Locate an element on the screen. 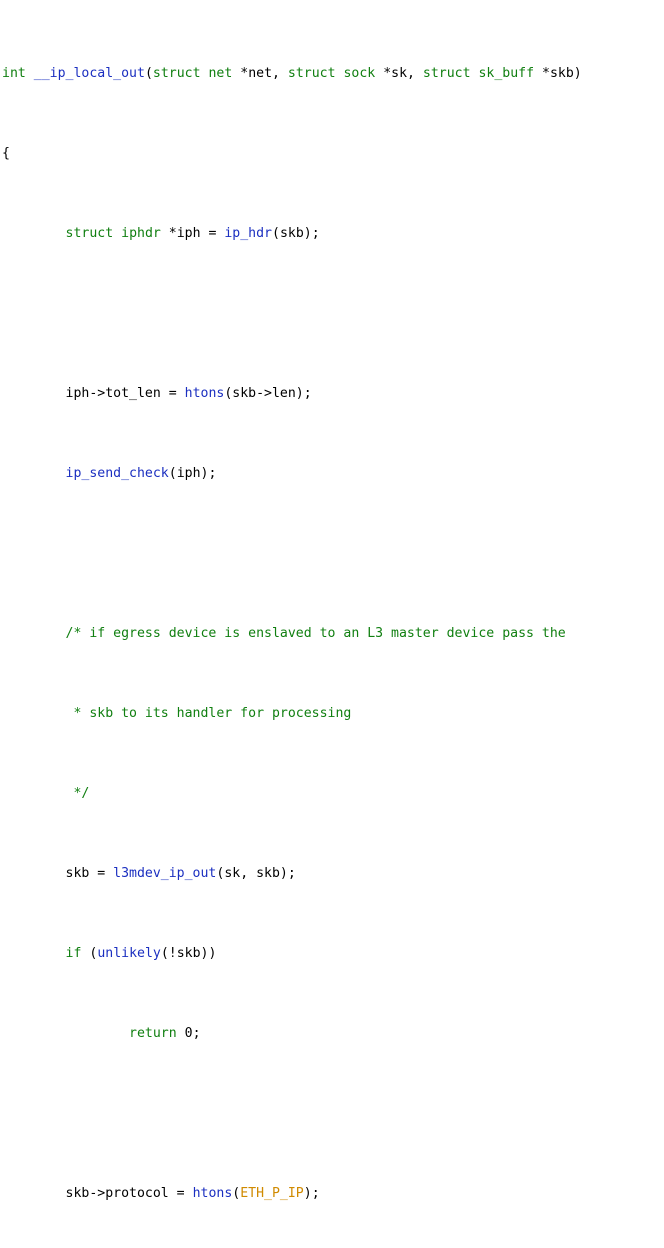  function-call-ip_hdr: ip_hdr is located at coordinates (248, 233).